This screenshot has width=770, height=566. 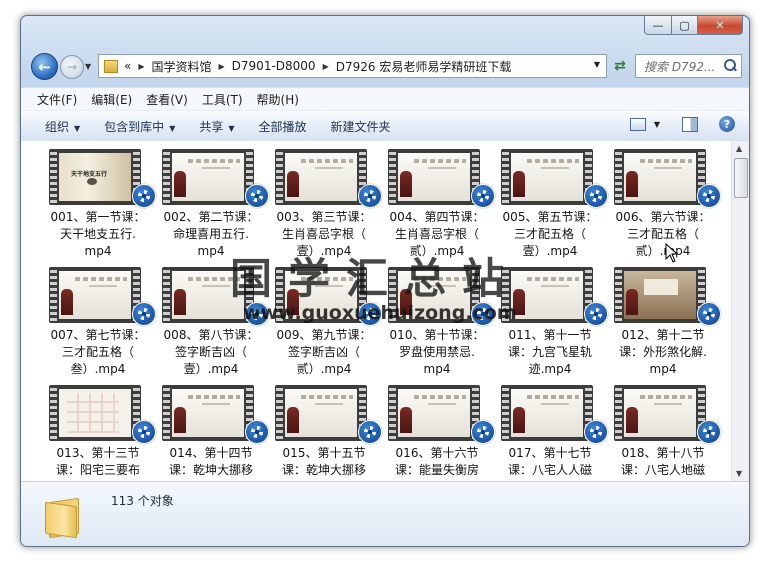 What do you see at coordinates (95, 177) in the screenshot?
I see `video-thumbnail: 天干地支五行` at bounding box center [95, 177].